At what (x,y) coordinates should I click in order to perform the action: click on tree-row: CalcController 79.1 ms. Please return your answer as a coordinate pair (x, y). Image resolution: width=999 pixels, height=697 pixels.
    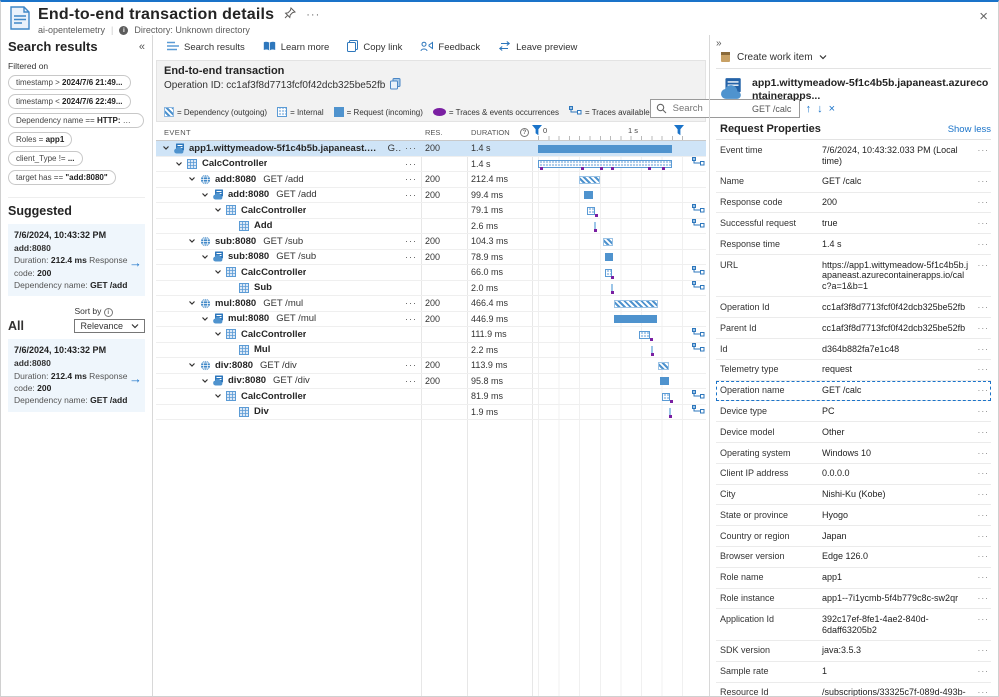
    Looking at the image, I should click on (431, 211).